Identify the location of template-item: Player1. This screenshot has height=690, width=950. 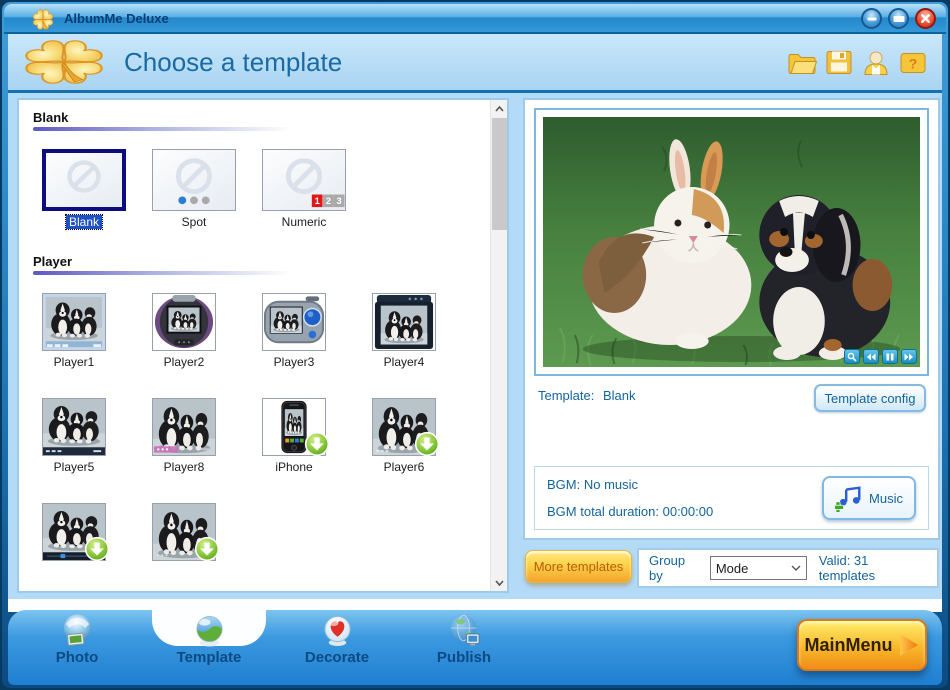
(74, 331).